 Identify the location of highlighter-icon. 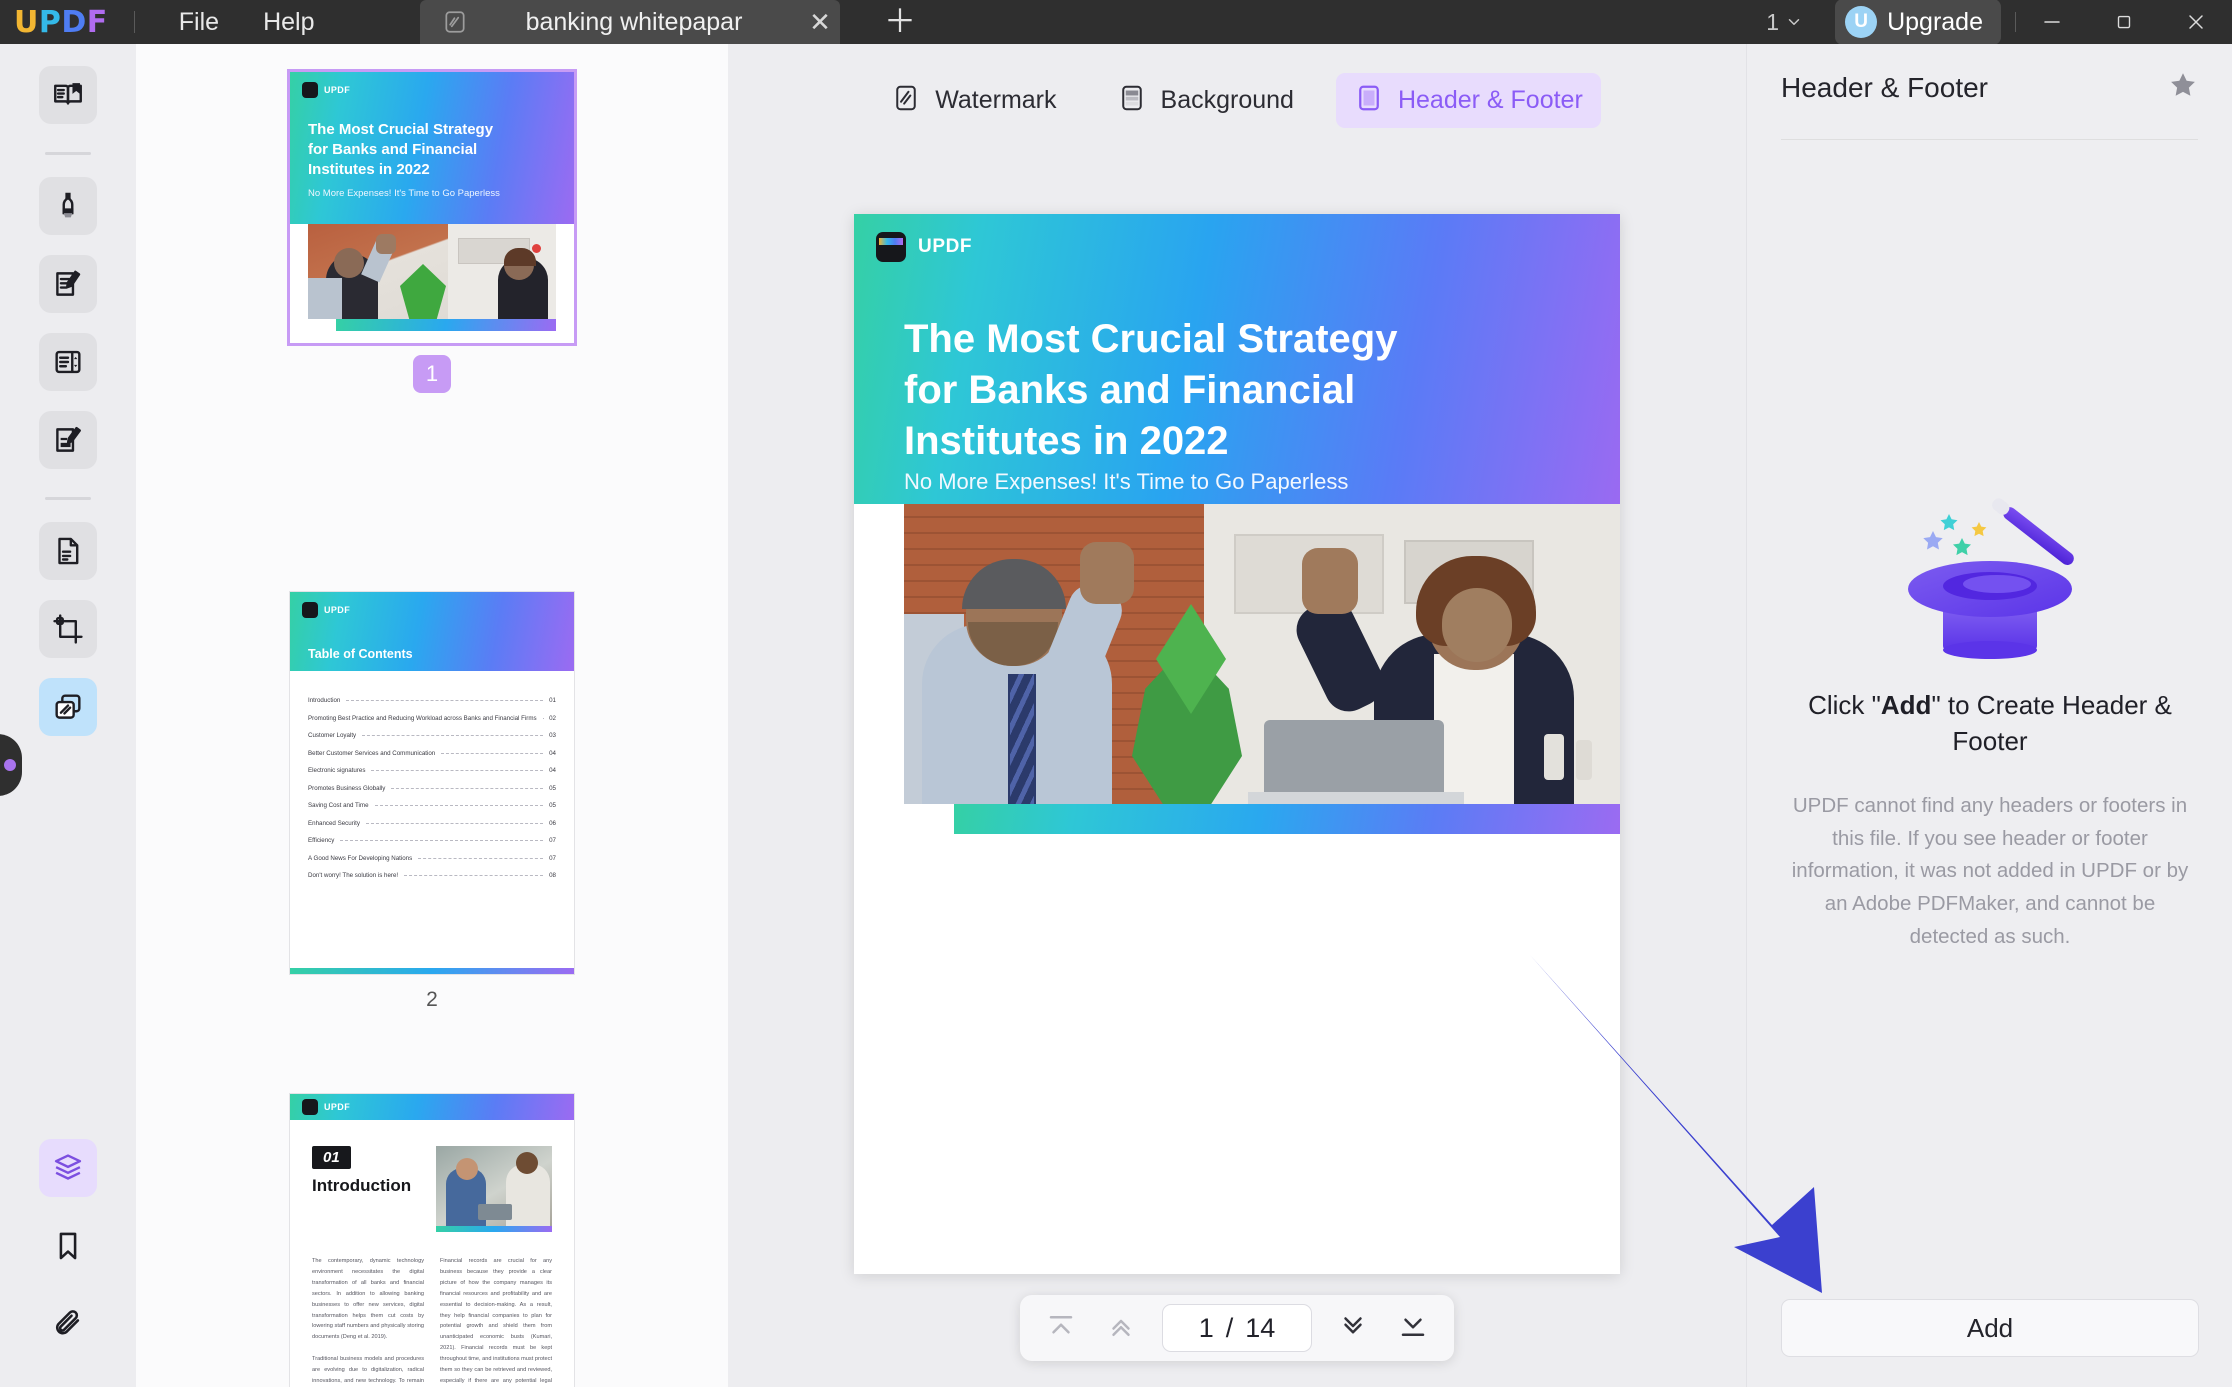
(68, 206).